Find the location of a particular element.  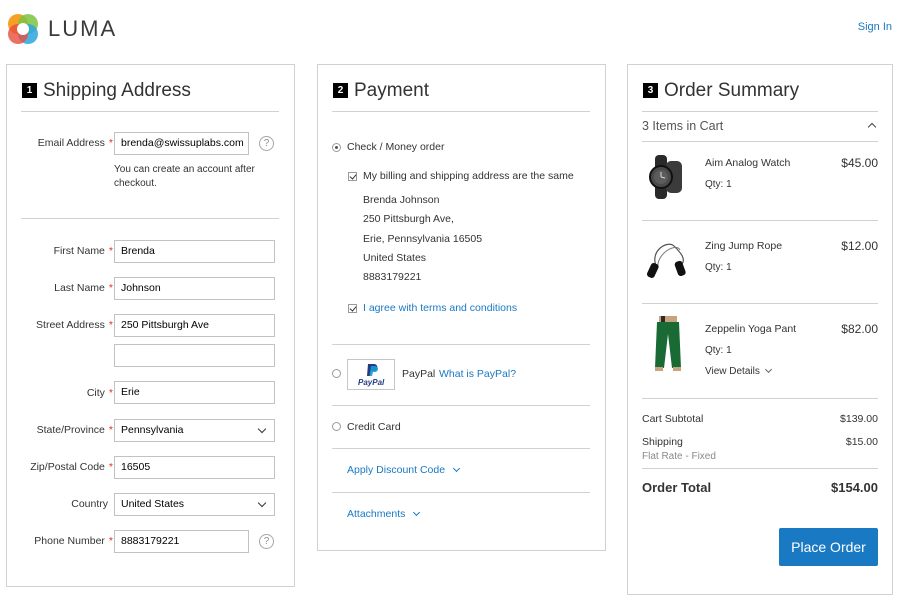

paypal-logo-text: PayPal is located at coordinates (371, 382).